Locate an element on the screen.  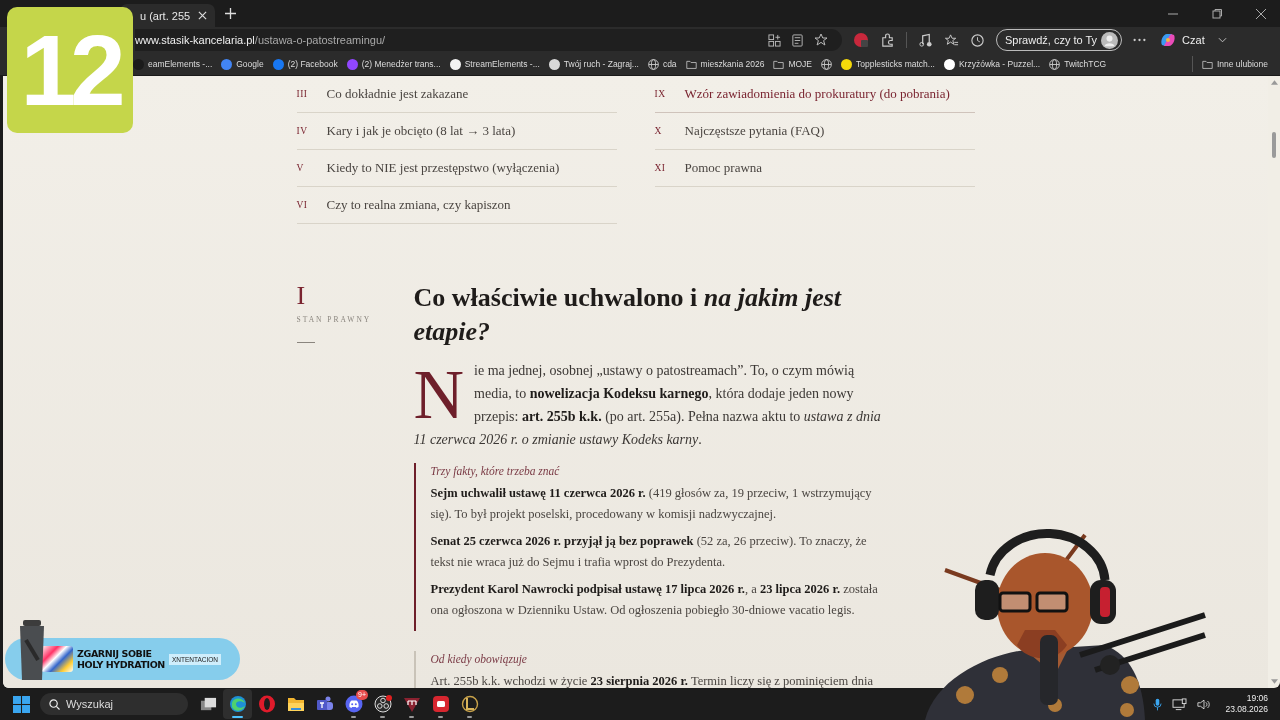
reader-icon is located at coordinates (797, 40).